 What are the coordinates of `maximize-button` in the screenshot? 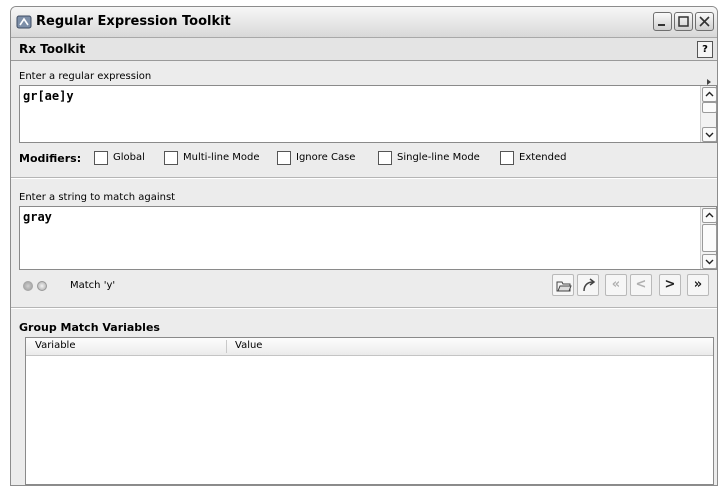 It's located at (683, 21).